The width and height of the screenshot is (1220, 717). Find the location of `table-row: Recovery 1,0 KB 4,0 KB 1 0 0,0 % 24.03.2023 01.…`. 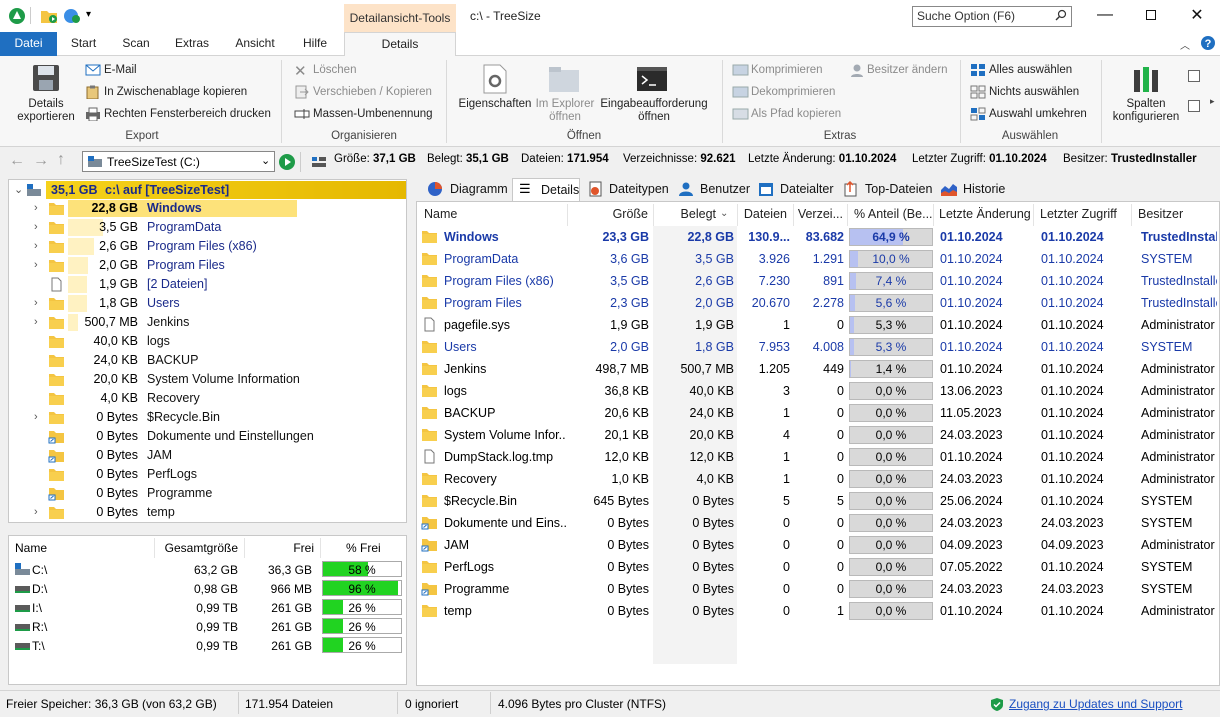

table-row: Recovery 1,0 KB 4,0 KB 1 0 0,0 % 24.03.2023 01.… is located at coordinates (818, 479).